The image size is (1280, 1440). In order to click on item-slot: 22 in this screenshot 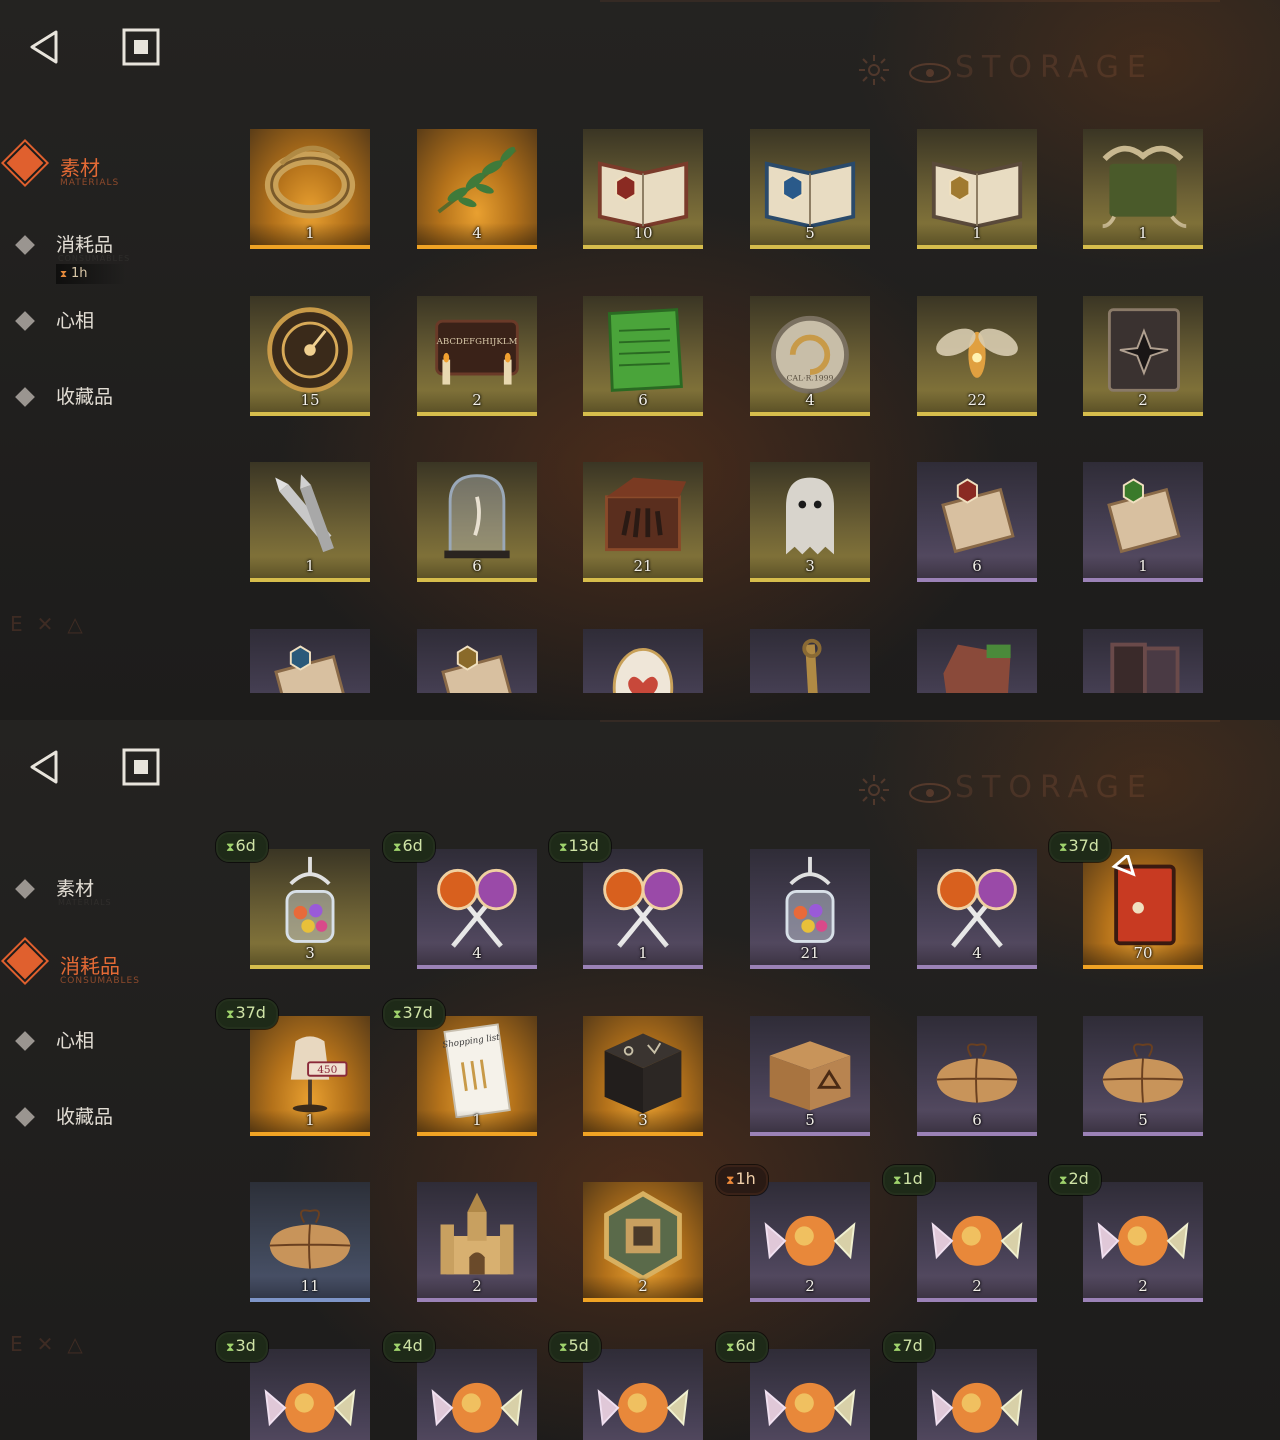, I will do `click(977, 356)`.